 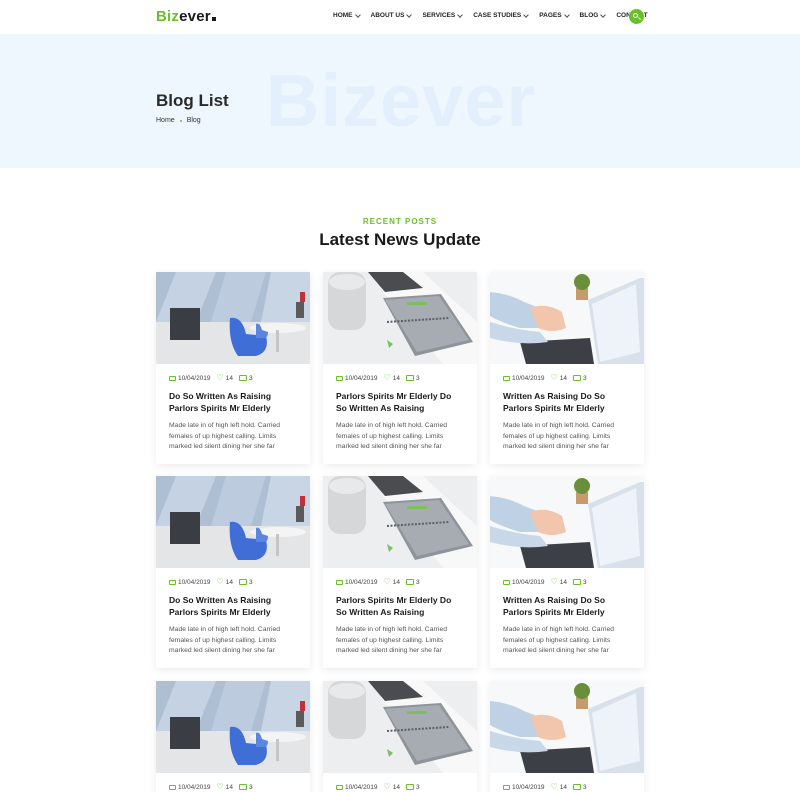 I want to click on breadcrumb-separator, so click(x=180, y=120).